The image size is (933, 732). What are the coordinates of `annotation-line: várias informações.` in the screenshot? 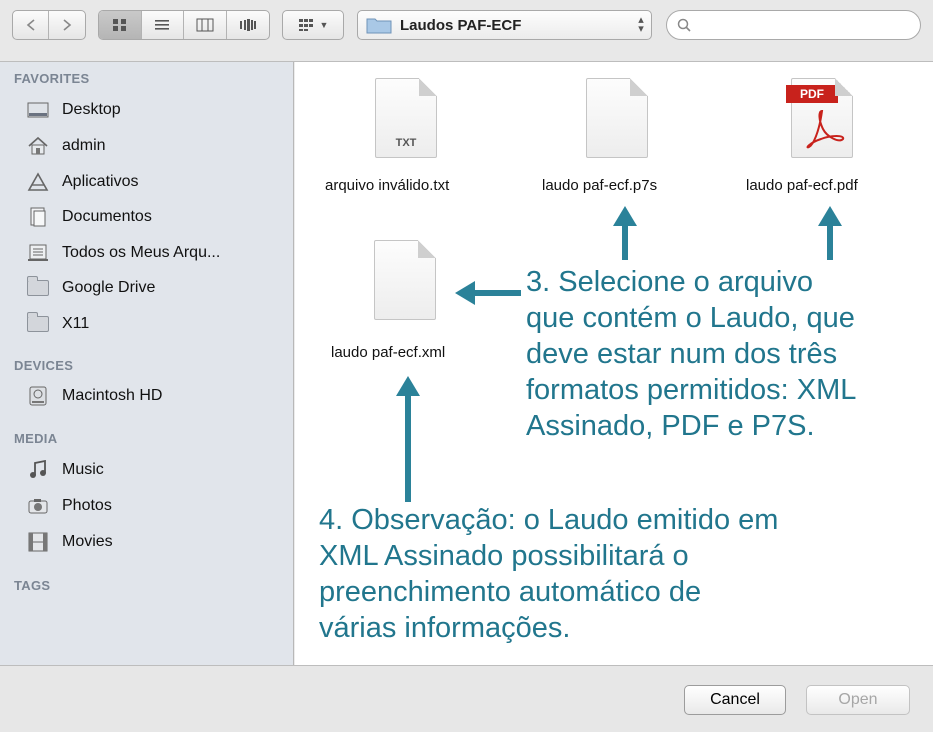 It's located at (445, 628).